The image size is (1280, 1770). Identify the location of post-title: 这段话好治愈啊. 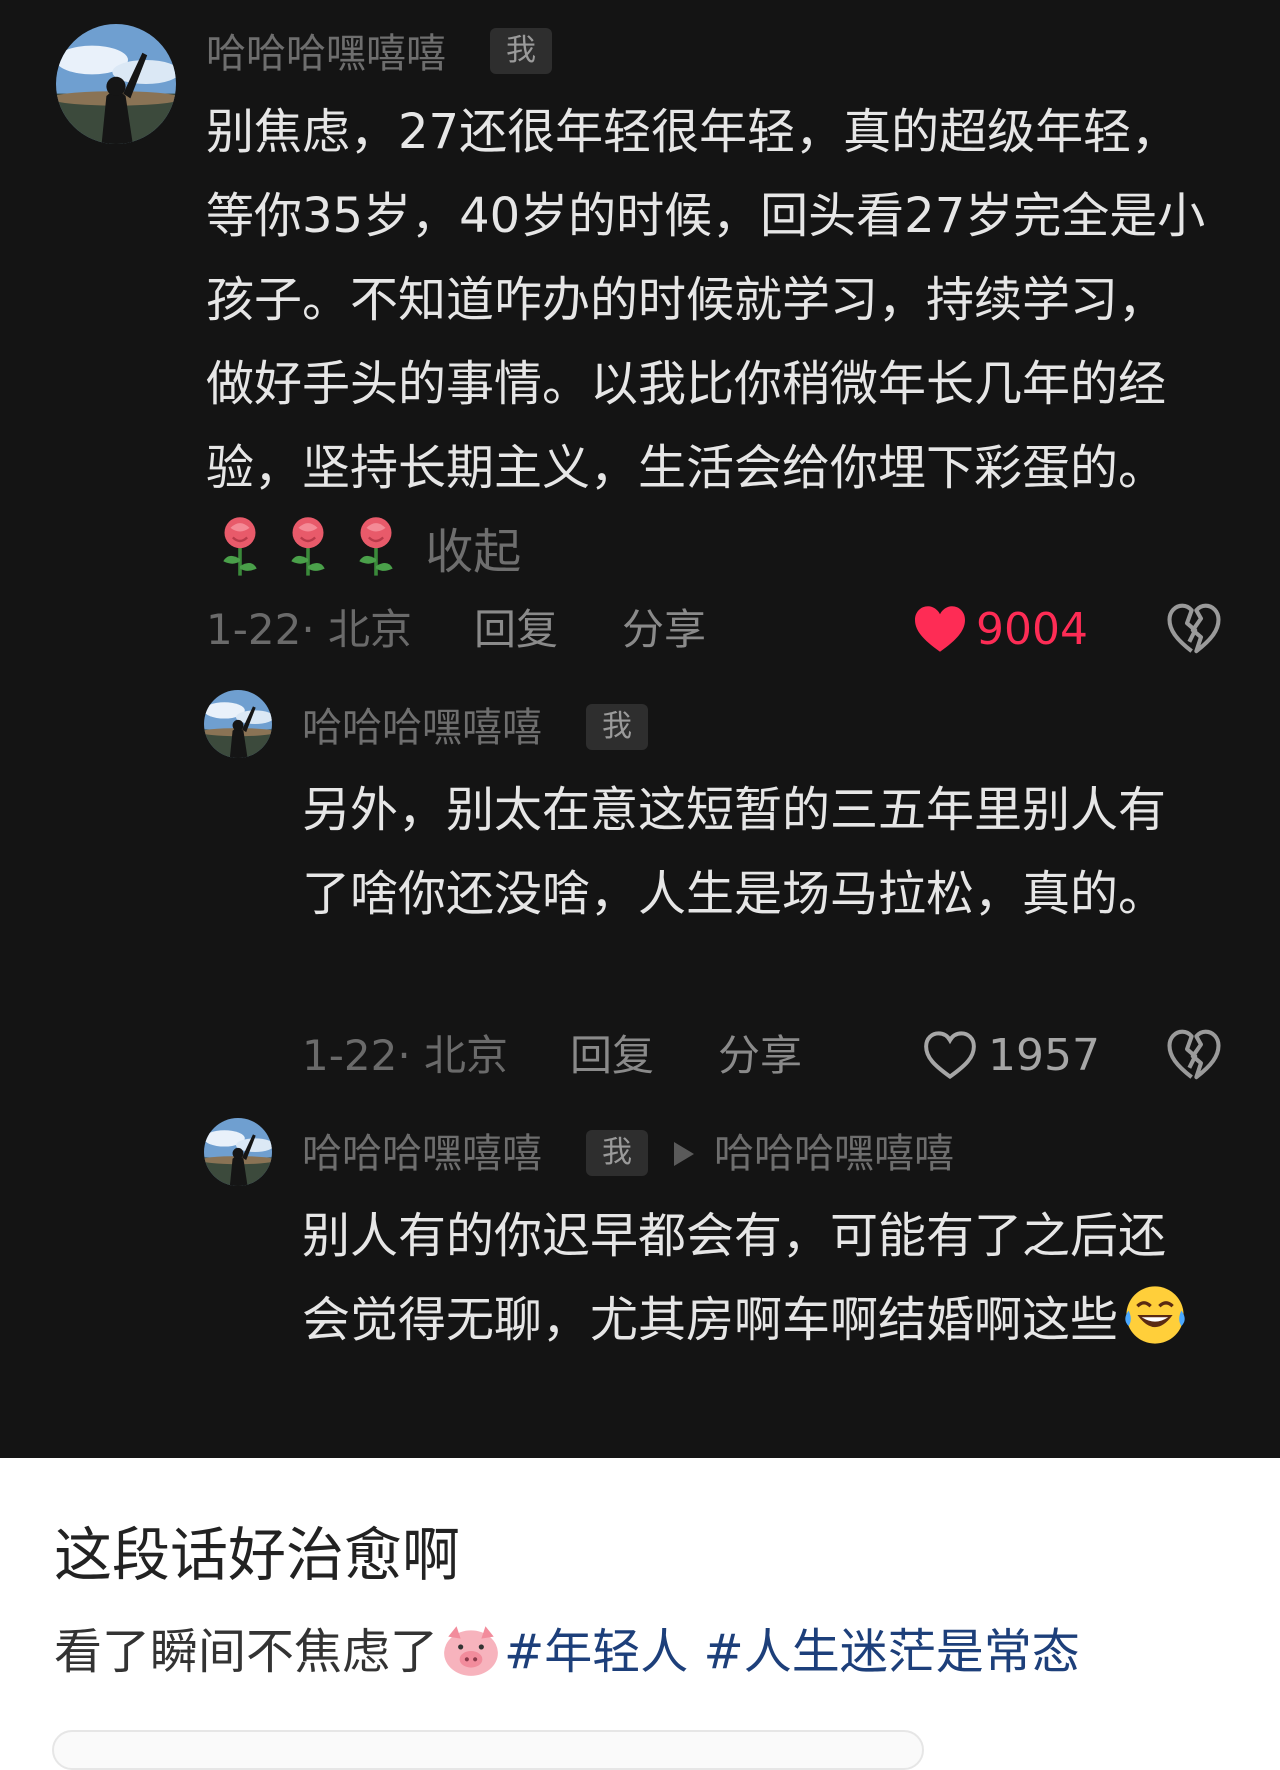
(257, 1555).